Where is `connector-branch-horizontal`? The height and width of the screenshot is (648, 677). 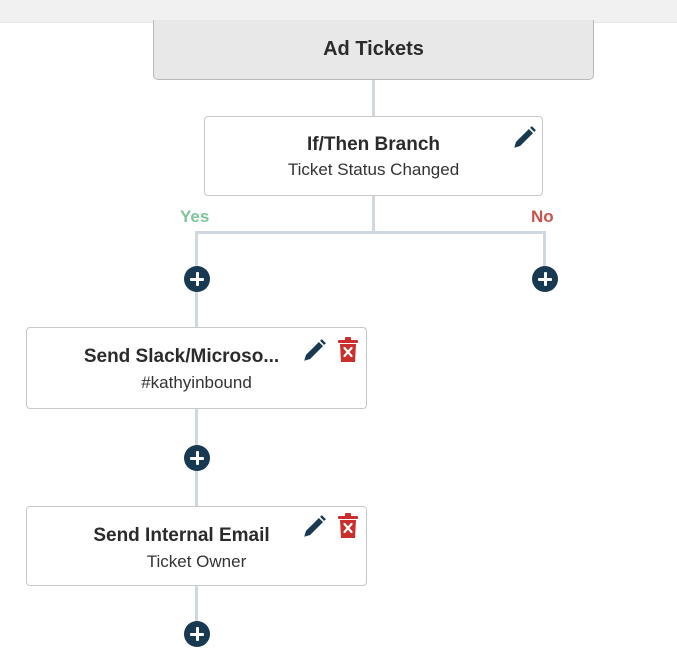
connector-branch-horizontal is located at coordinates (370, 232).